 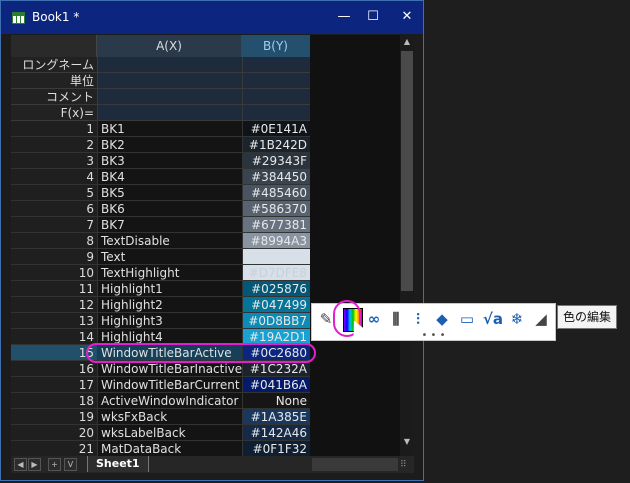 I want to click on name-cell: WindowTitleBarCurrent, so click(x=169, y=385).